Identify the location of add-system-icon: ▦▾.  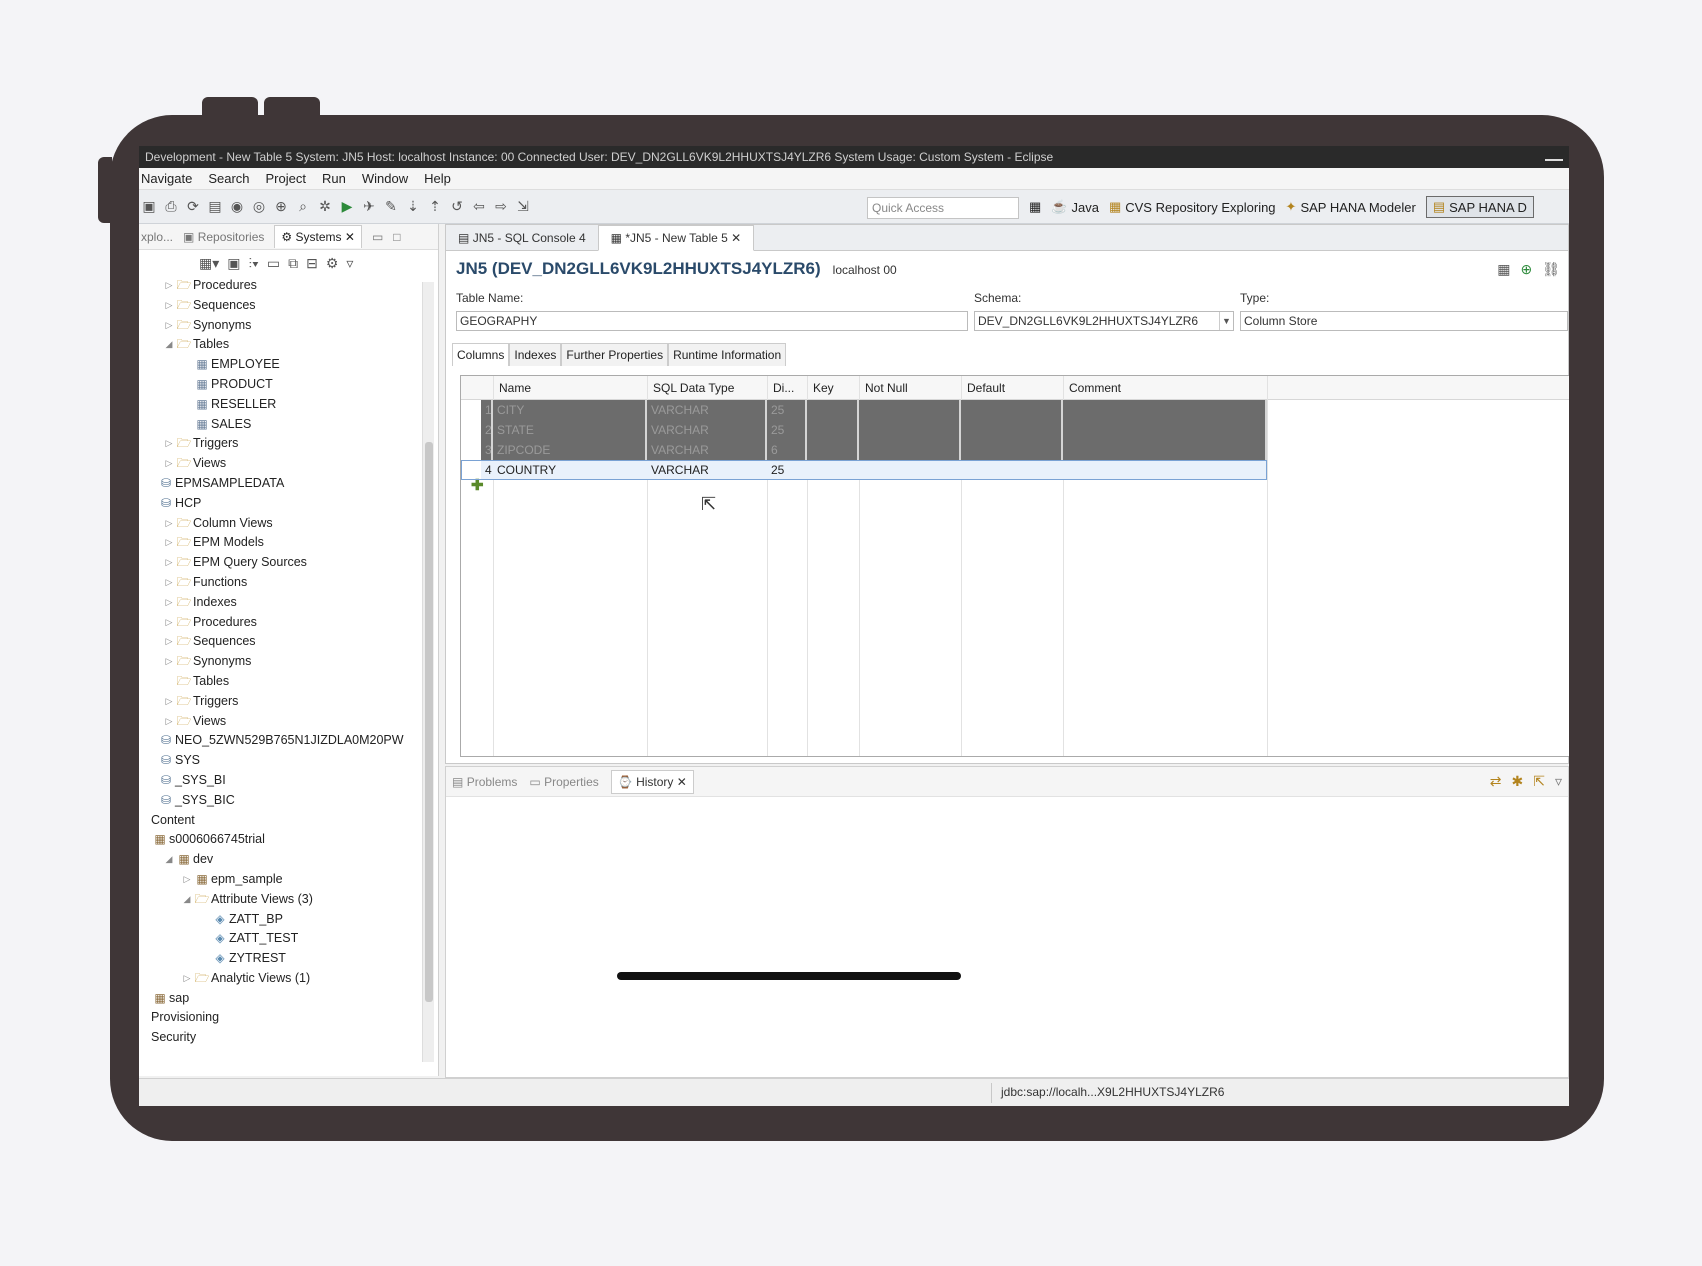
(209, 263).